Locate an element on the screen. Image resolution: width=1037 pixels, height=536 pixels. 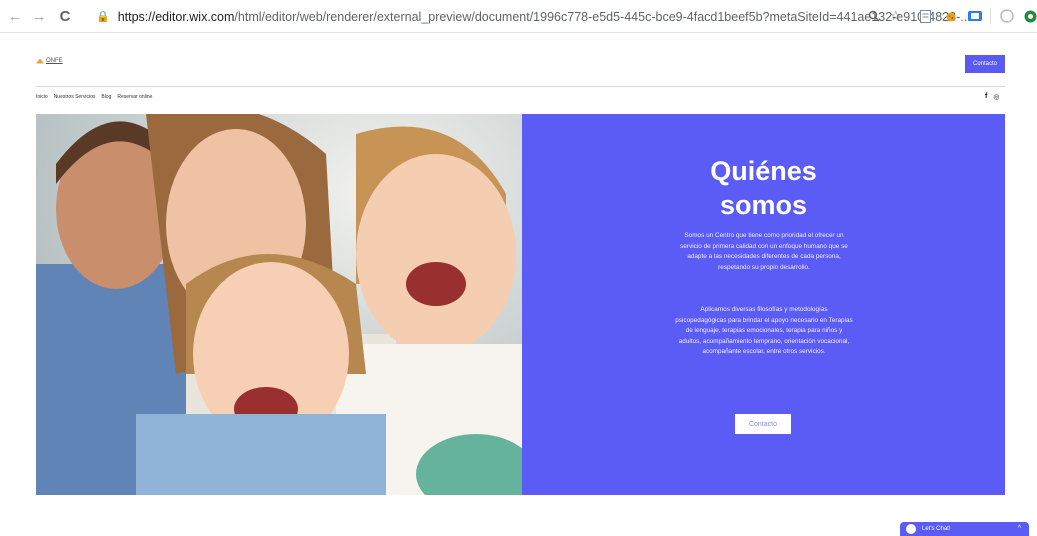
forward-icon: → is located at coordinates (39, 16).